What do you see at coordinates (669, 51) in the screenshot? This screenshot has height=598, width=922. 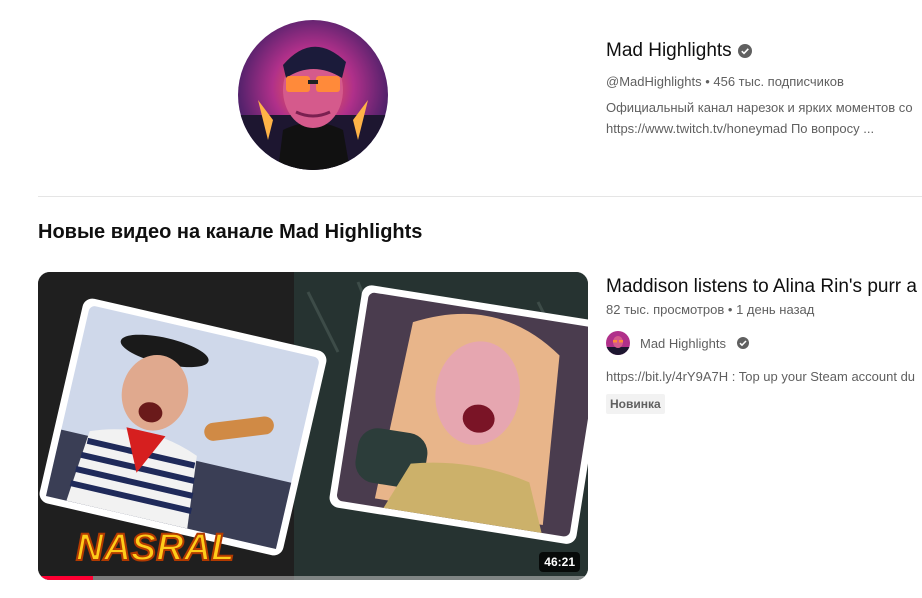 I see `channel-title: Mad Highlights` at bounding box center [669, 51].